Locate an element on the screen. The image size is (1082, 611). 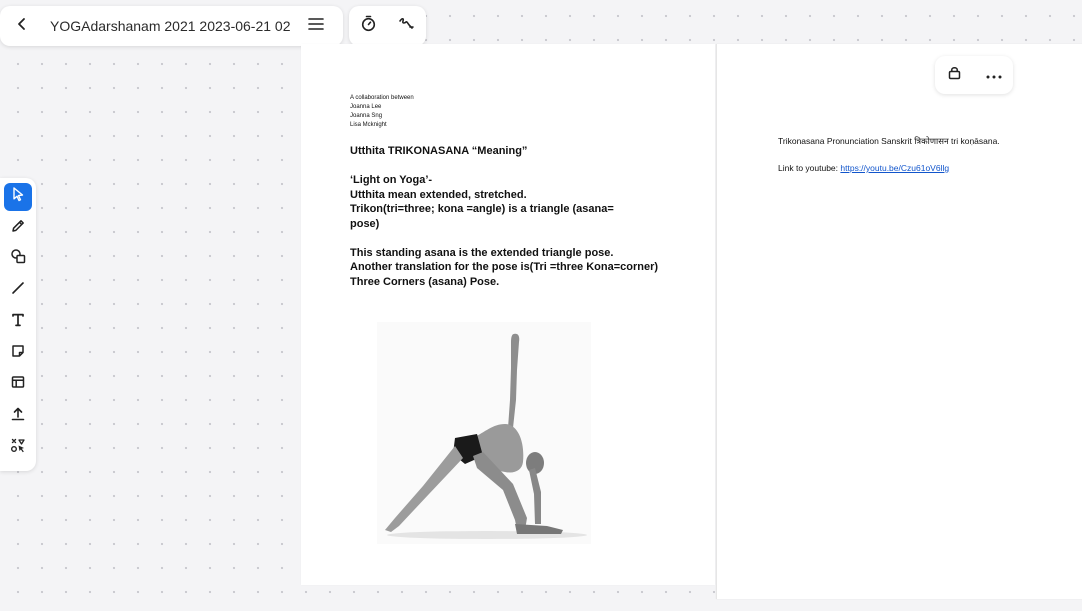
body-line: pose) is located at coordinates (365, 223).